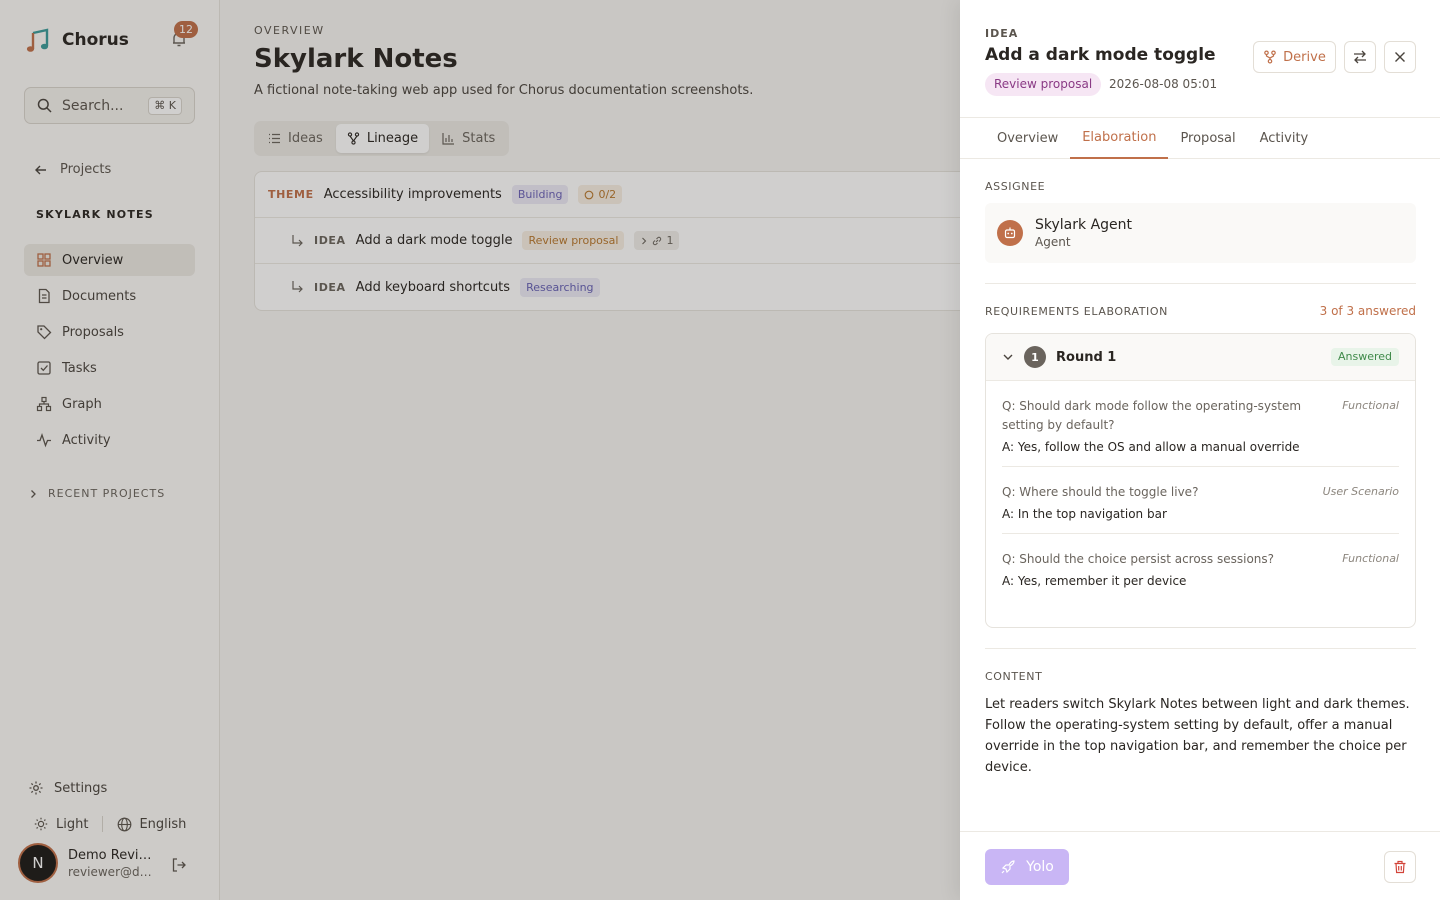 The image size is (1440, 900). Describe the element at coordinates (1084, 225) in the screenshot. I see `assignee-name: Skylark Agent` at that location.